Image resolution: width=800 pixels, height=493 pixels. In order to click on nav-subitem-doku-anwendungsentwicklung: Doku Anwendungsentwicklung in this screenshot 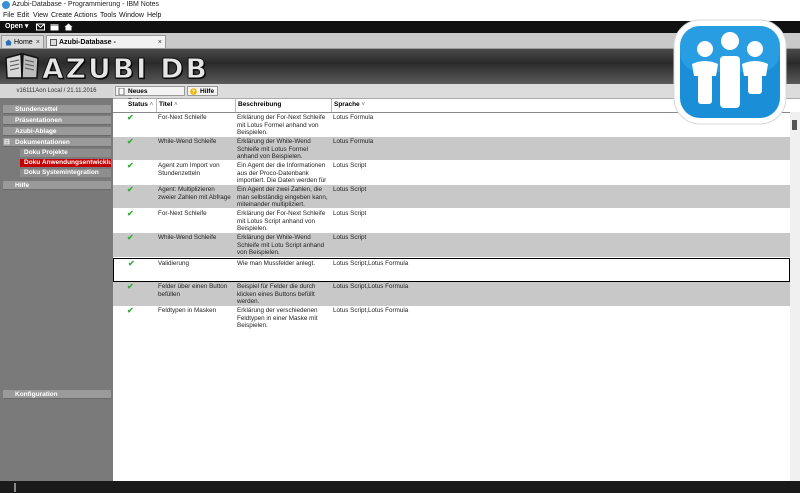, I will do `click(65, 163)`.